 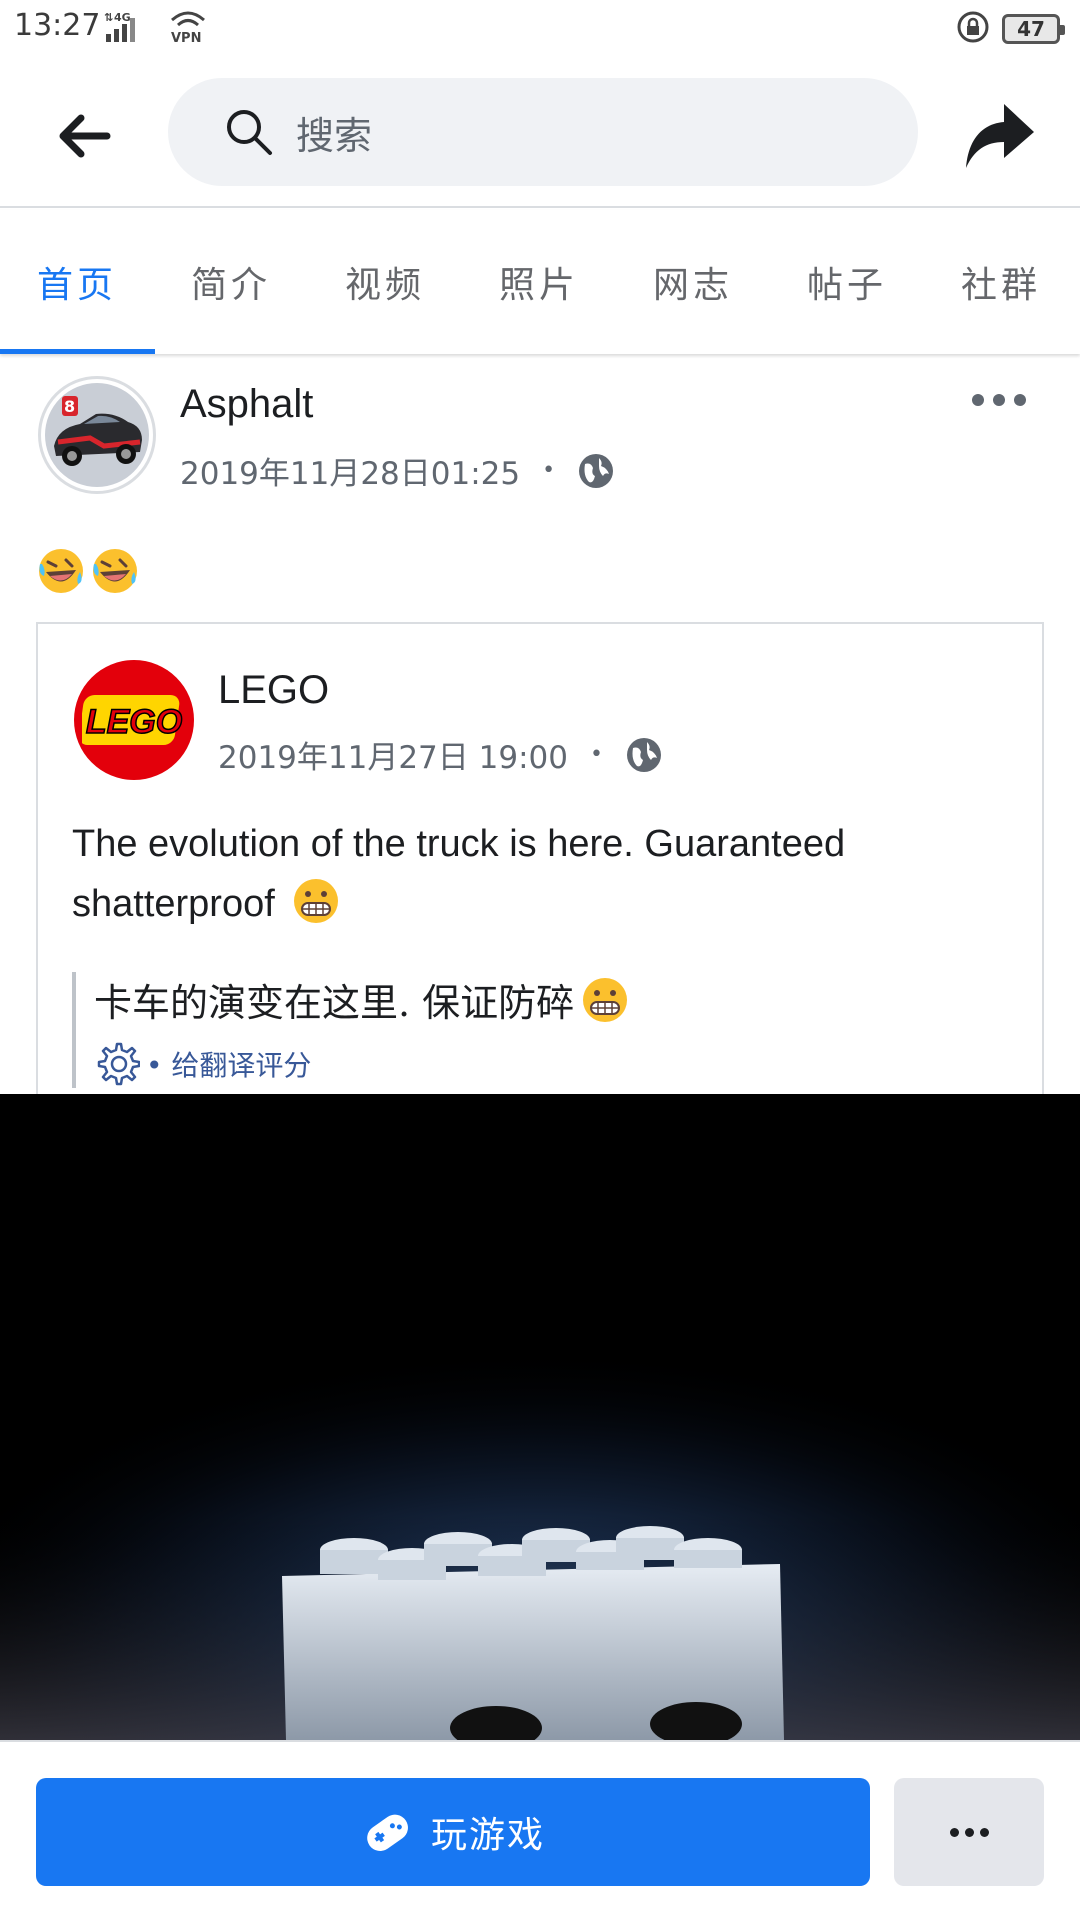 I want to click on back-button, so click(x=84, y=136).